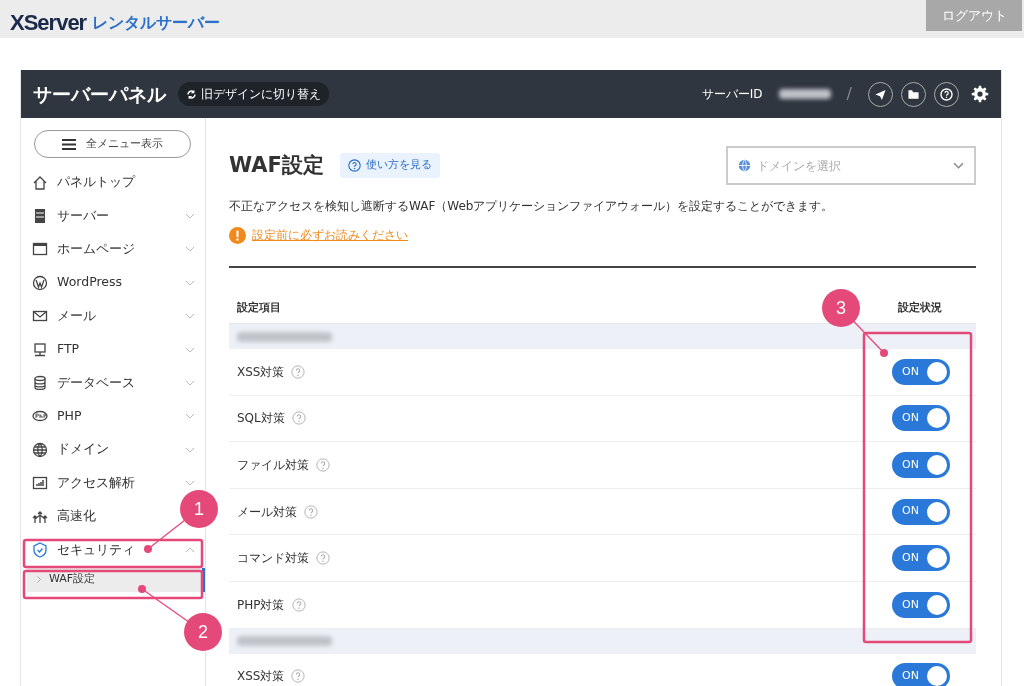 Image resolution: width=1024 pixels, height=686 pixels. Describe the element at coordinates (267, 512) in the screenshot. I see `setting-label: メール対策` at that location.